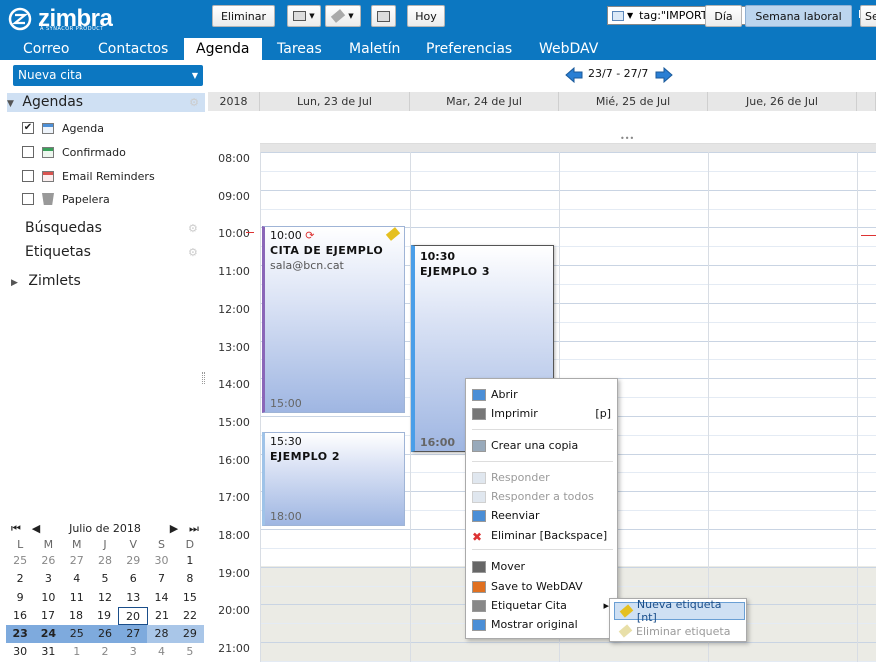 Image resolution: width=876 pixels, height=662 pixels. Describe the element at coordinates (426, 16) in the screenshot. I see `today-button: Hoy` at that location.